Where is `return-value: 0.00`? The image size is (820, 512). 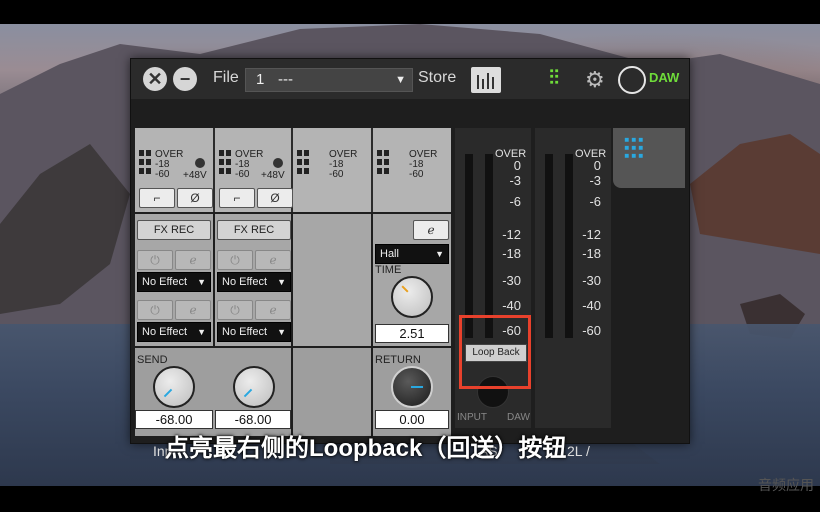 return-value: 0.00 is located at coordinates (412, 419).